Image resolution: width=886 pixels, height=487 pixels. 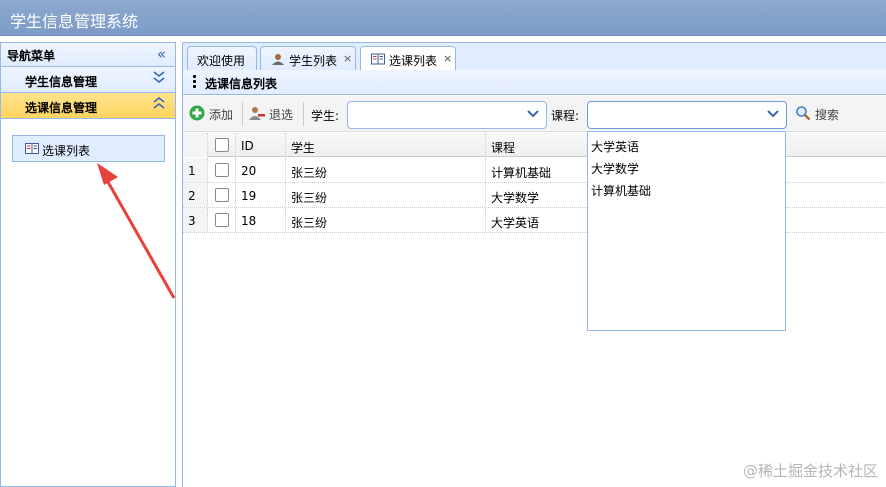 I want to click on row-number-text: 2, so click(x=192, y=196).